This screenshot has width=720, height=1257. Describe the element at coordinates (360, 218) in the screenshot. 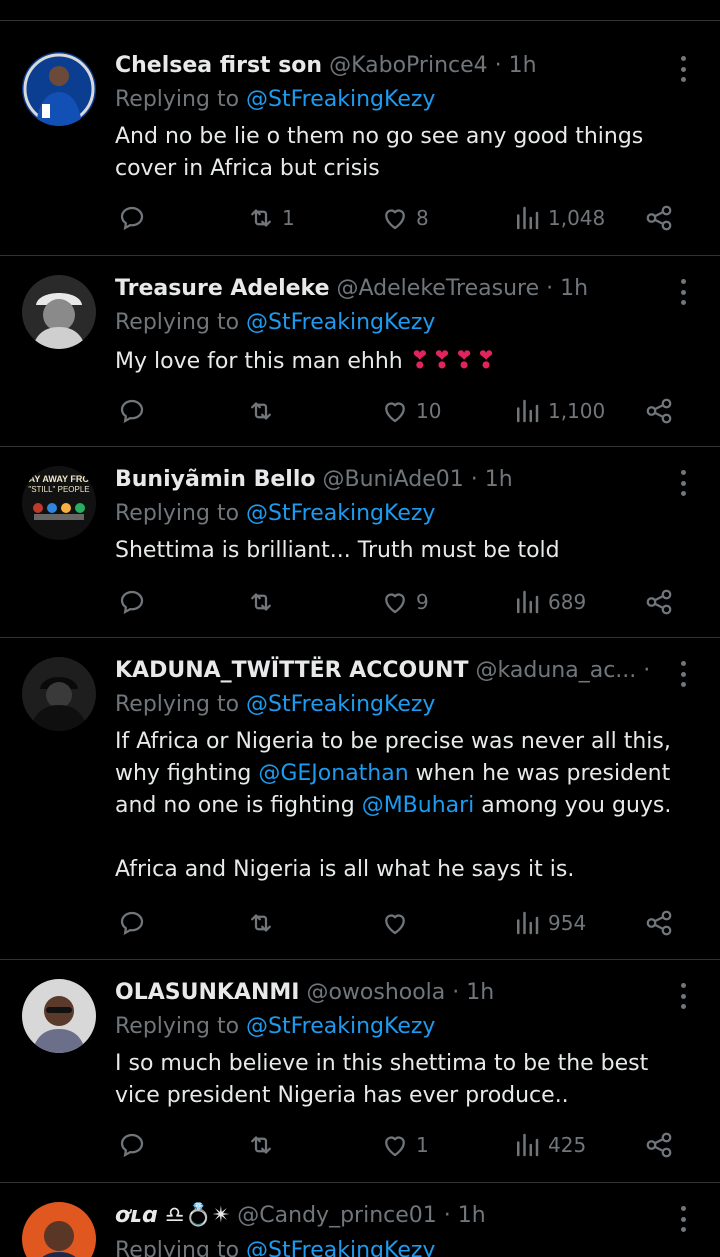

I see `tweet-actions: 1 8 1,048` at that location.